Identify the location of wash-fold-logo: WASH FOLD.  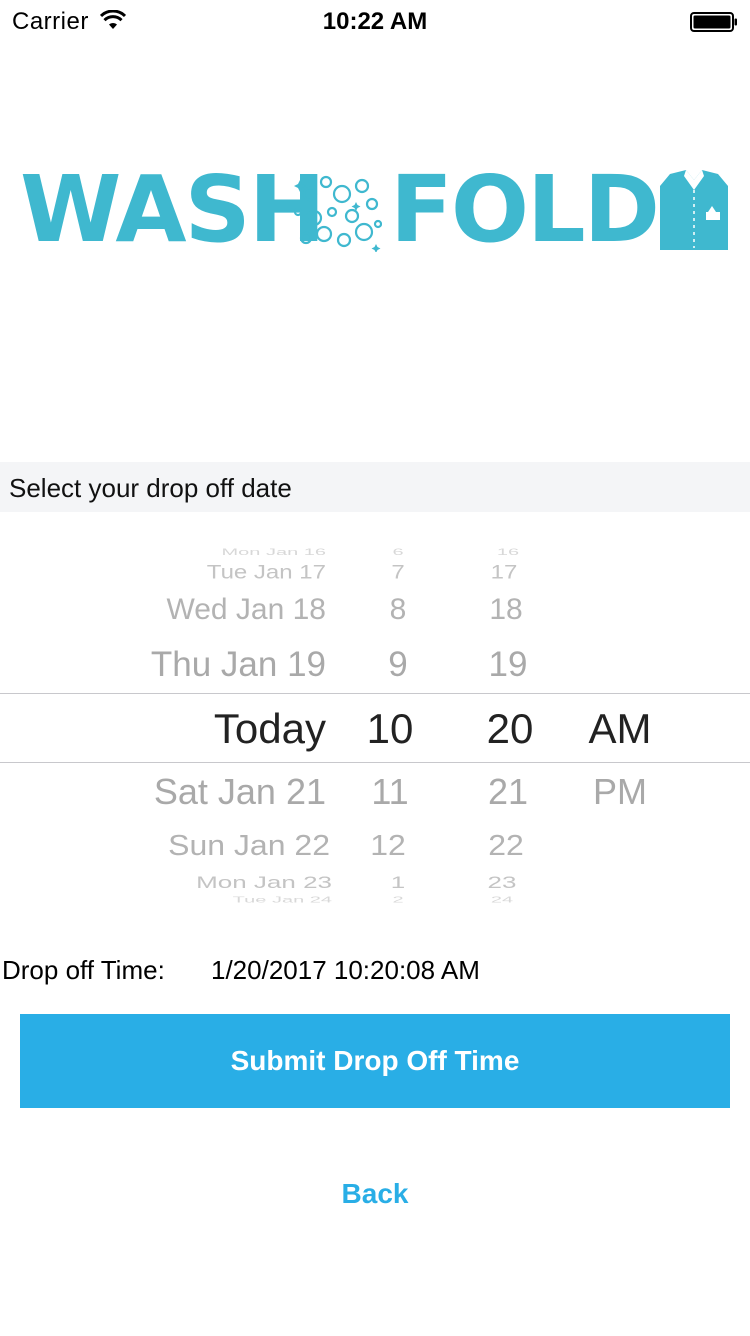
(376, 210).